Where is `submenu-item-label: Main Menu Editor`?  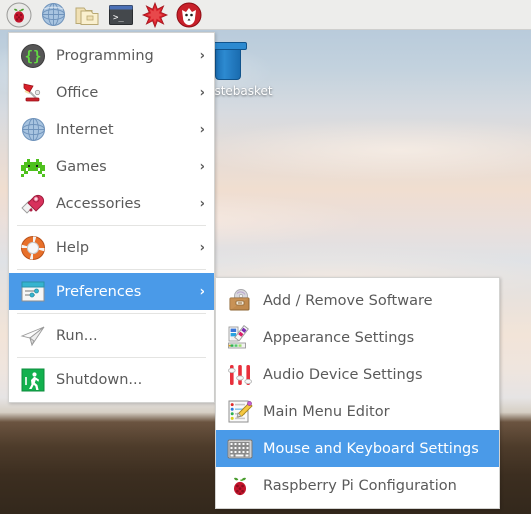
submenu-item-label: Main Menu Editor is located at coordinates (326, 411).